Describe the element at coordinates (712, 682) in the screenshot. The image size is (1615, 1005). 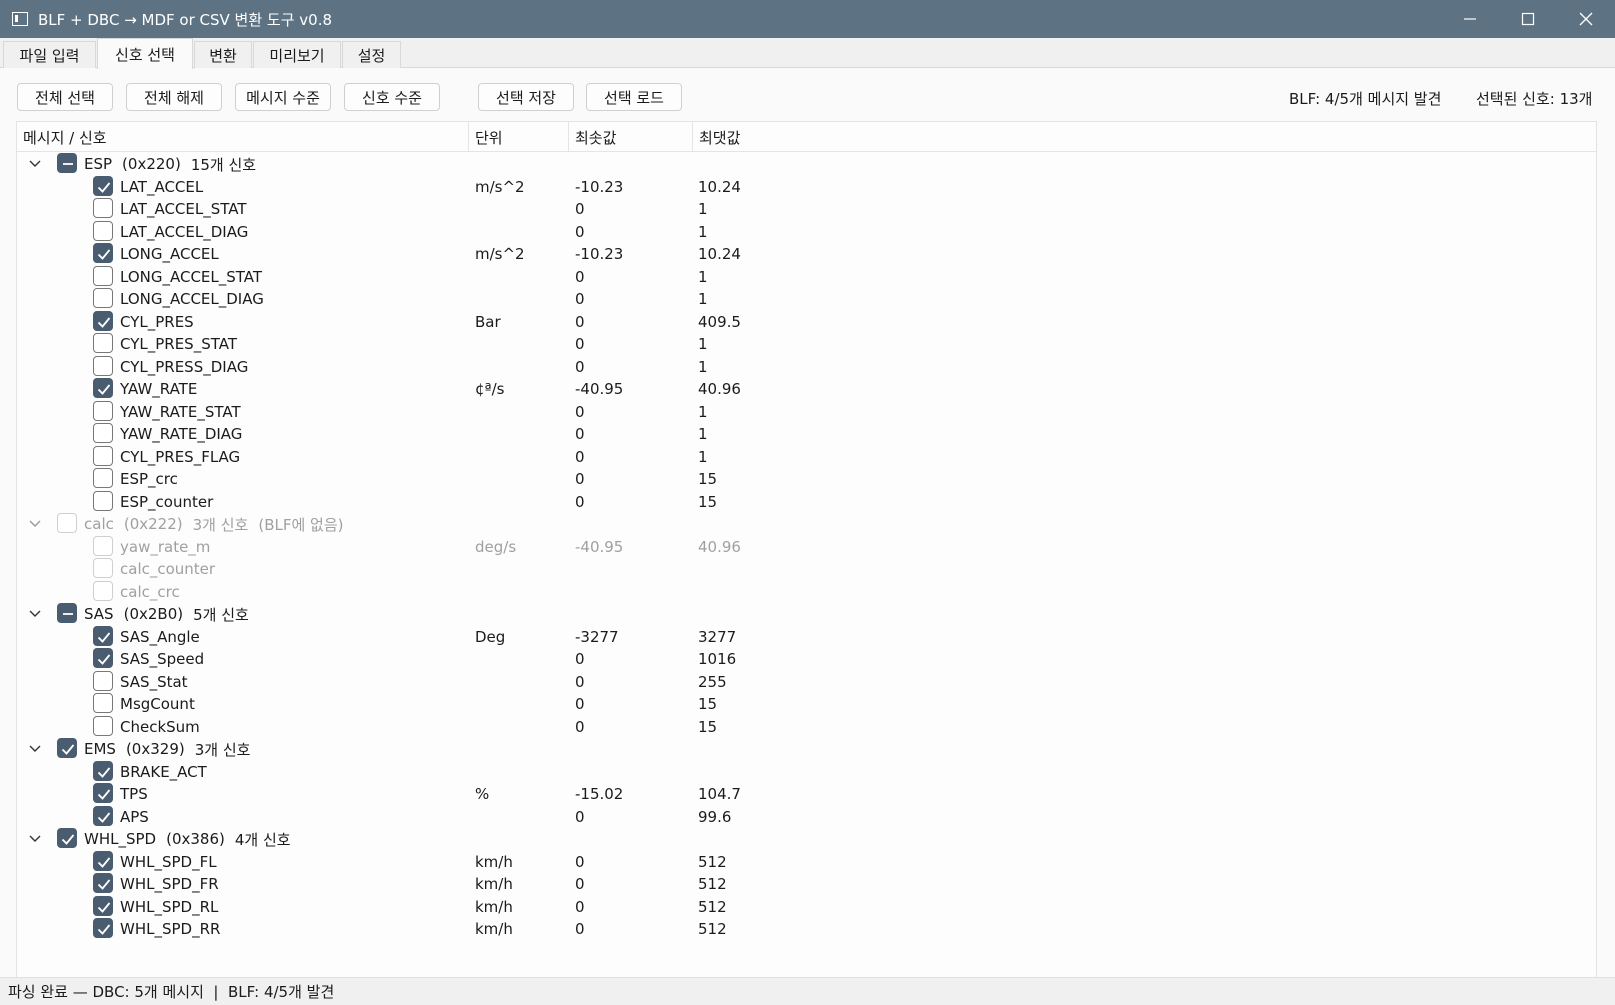
I see `signal-max: 255` at that location.